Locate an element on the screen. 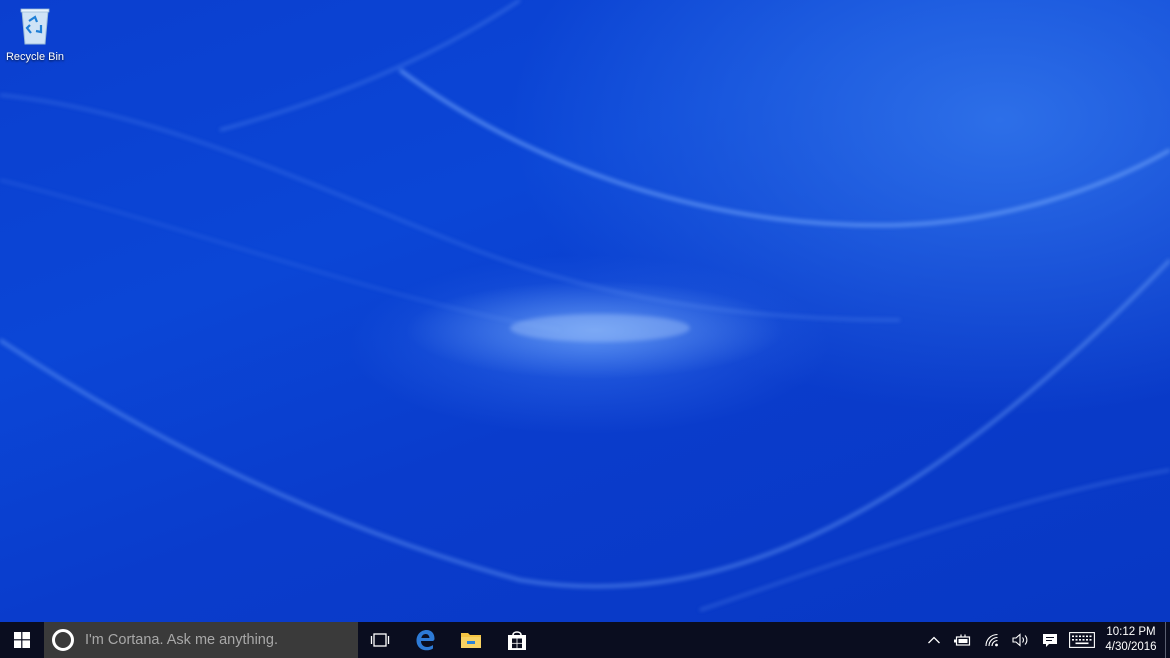  battery-button is located at coordinates (962, 640).